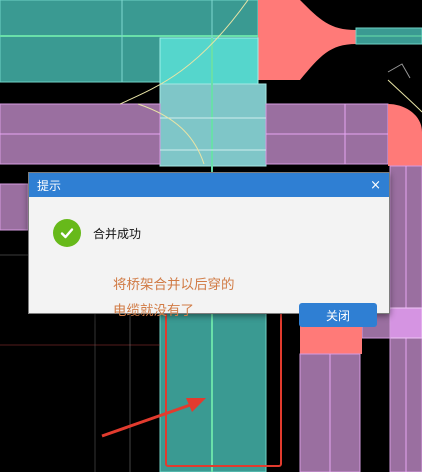  I want to click on close-icon: ×, so click(375, 185).